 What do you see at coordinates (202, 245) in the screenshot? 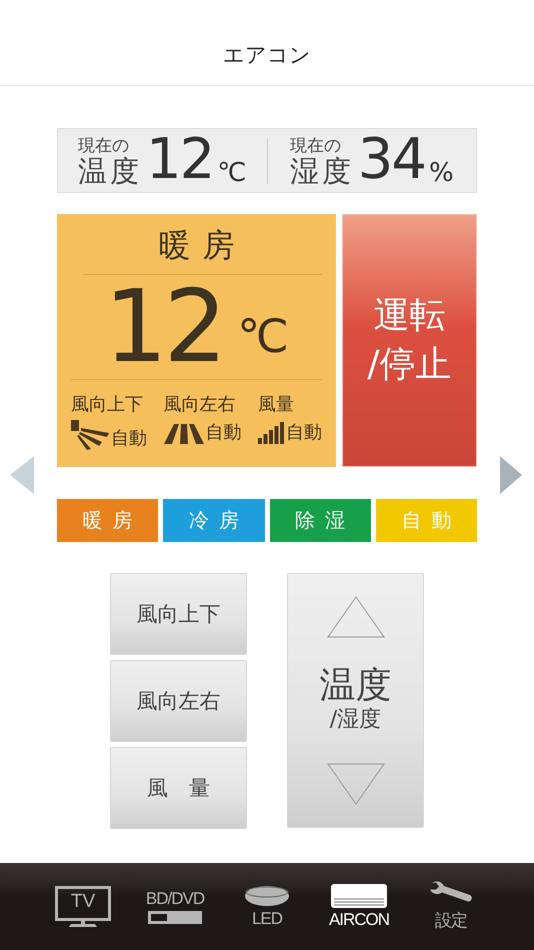
I see `mode-label: 暖房` at bounding box center [202, 245].